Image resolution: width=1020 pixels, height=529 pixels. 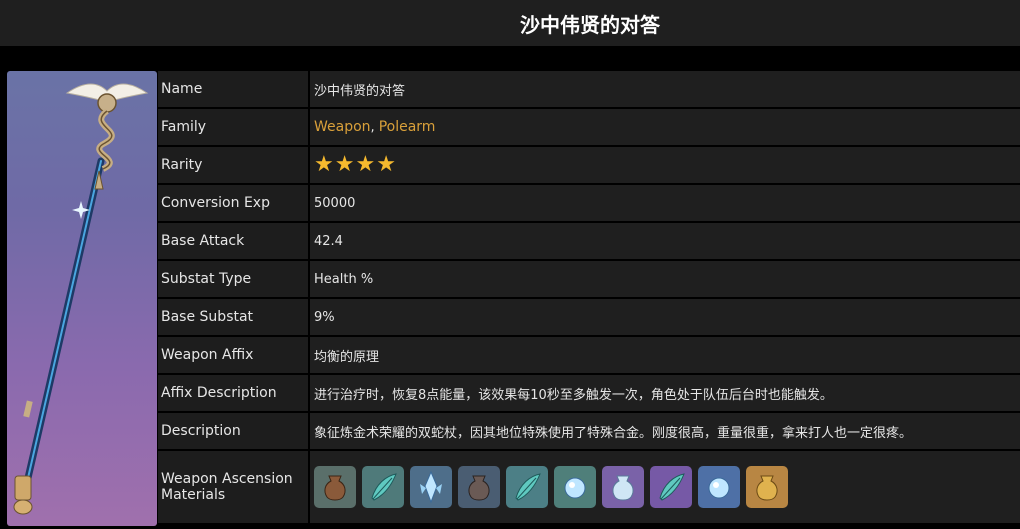 I want to click on base-attack-value: 42.4, so click(x=665, y=241).